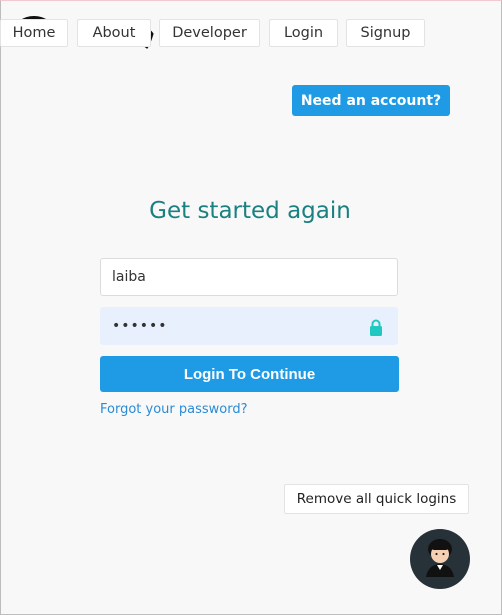 The height and width of the screenshot is (615, 502). I want to click on nav-home: Home, so click(34, 33).